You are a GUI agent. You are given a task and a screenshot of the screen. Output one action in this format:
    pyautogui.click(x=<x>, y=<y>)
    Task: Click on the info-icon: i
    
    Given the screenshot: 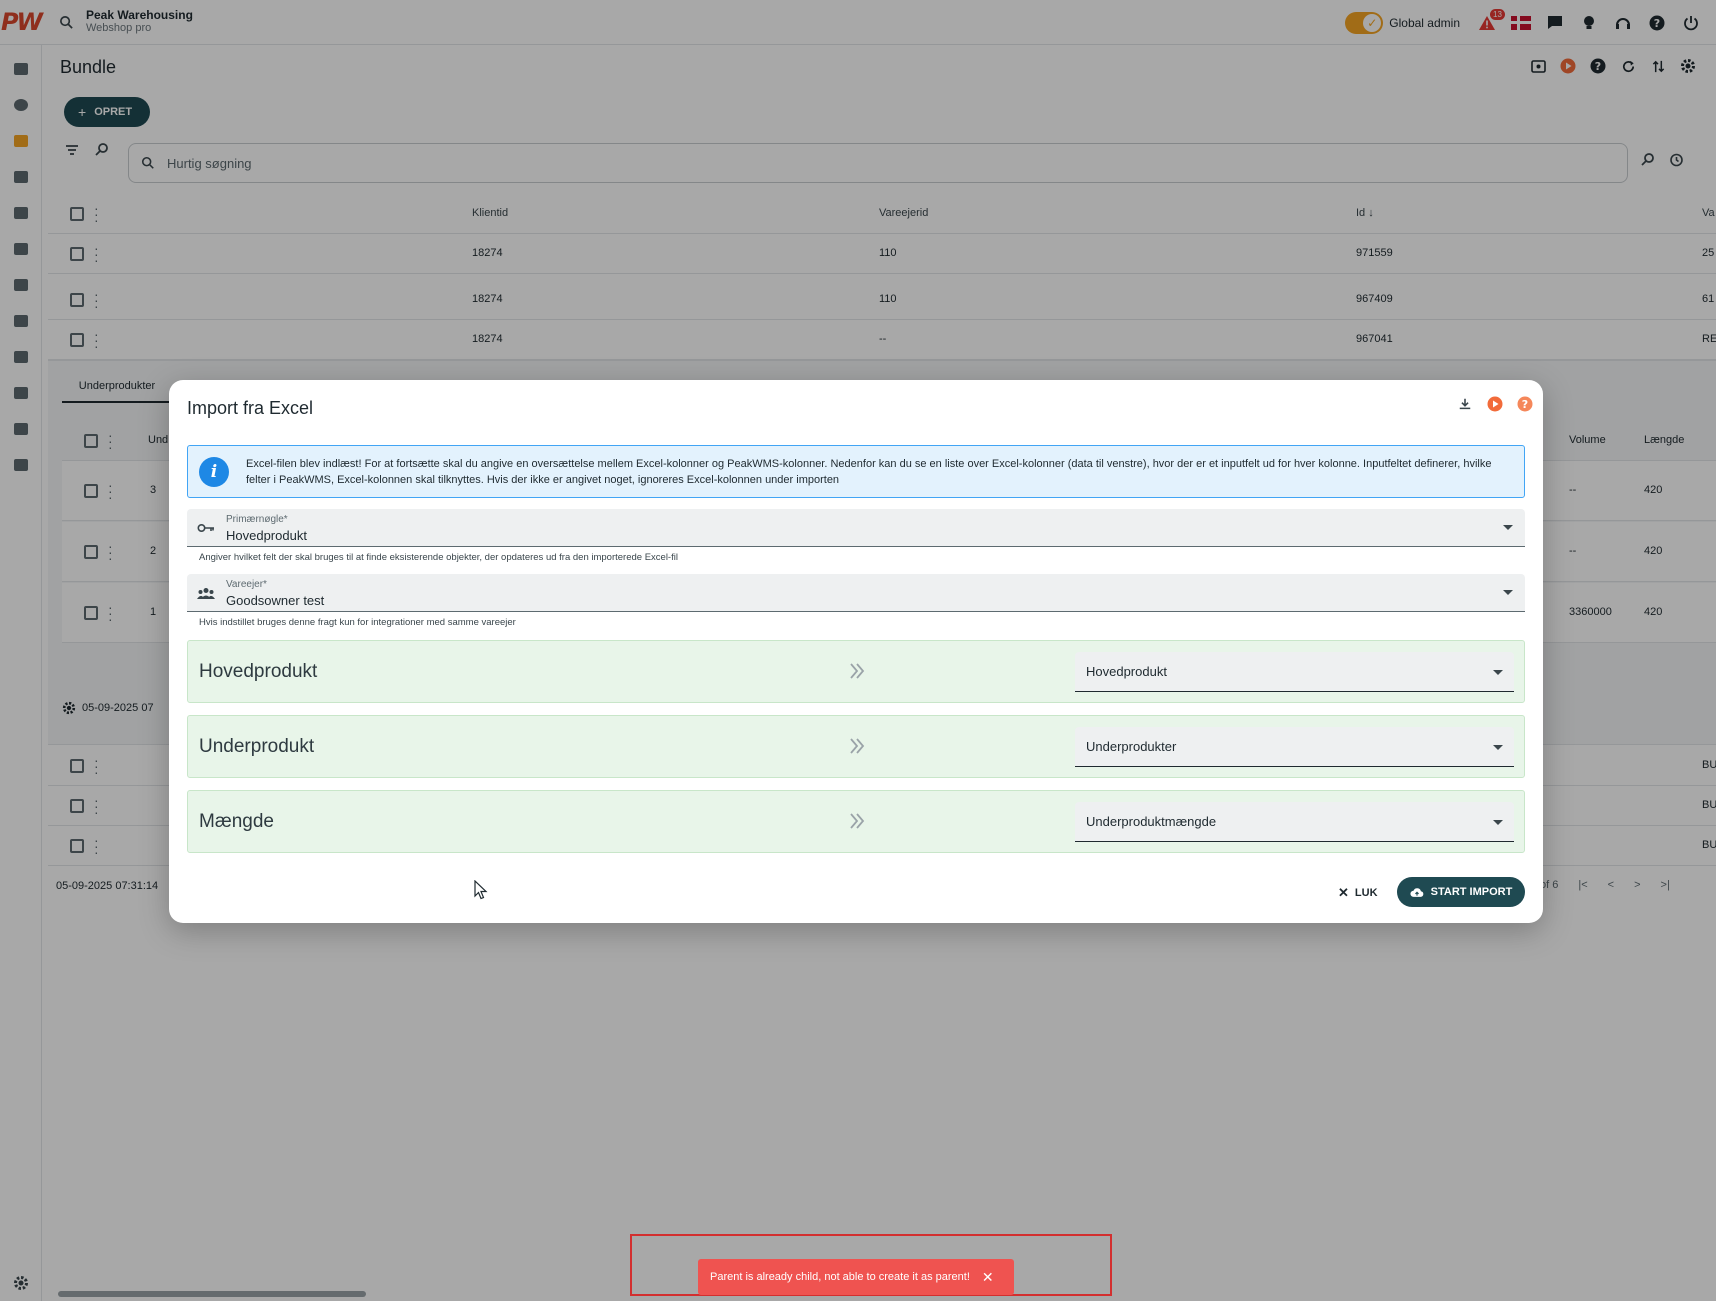 What is the action you would take?
    pyautogui.click(x=214, y=472)
    